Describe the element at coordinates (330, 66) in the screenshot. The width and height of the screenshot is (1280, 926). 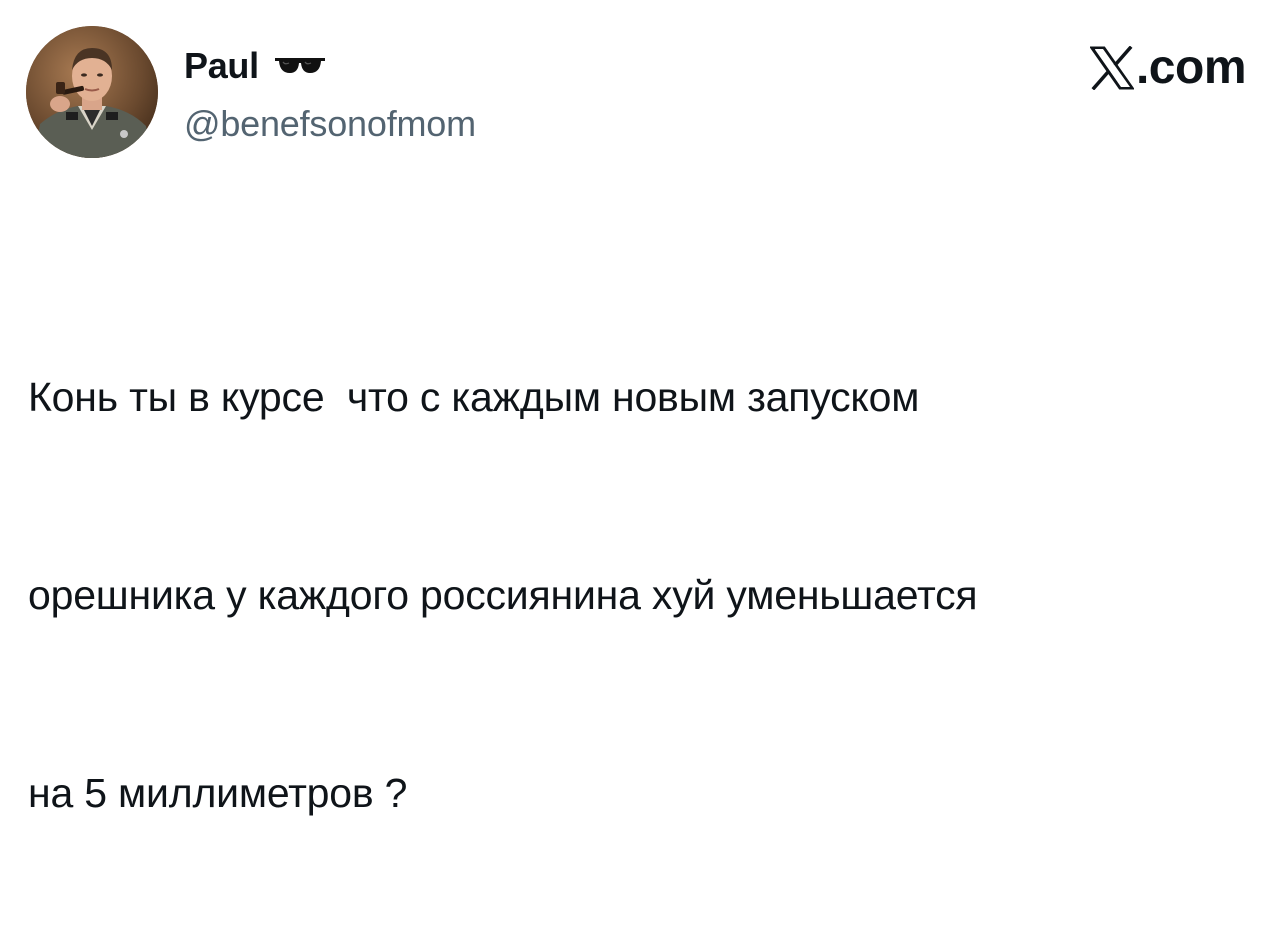
I see `name-row: Paul` at that location.